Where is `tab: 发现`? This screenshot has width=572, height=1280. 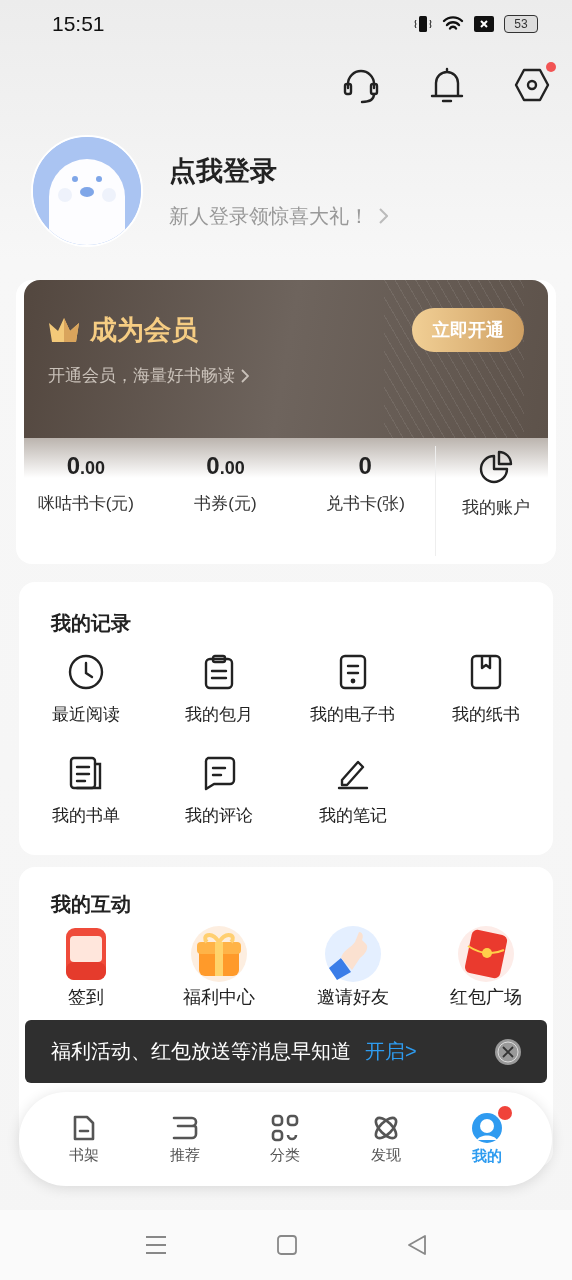
tab: 发现 is located at coordinates (386, 1139).